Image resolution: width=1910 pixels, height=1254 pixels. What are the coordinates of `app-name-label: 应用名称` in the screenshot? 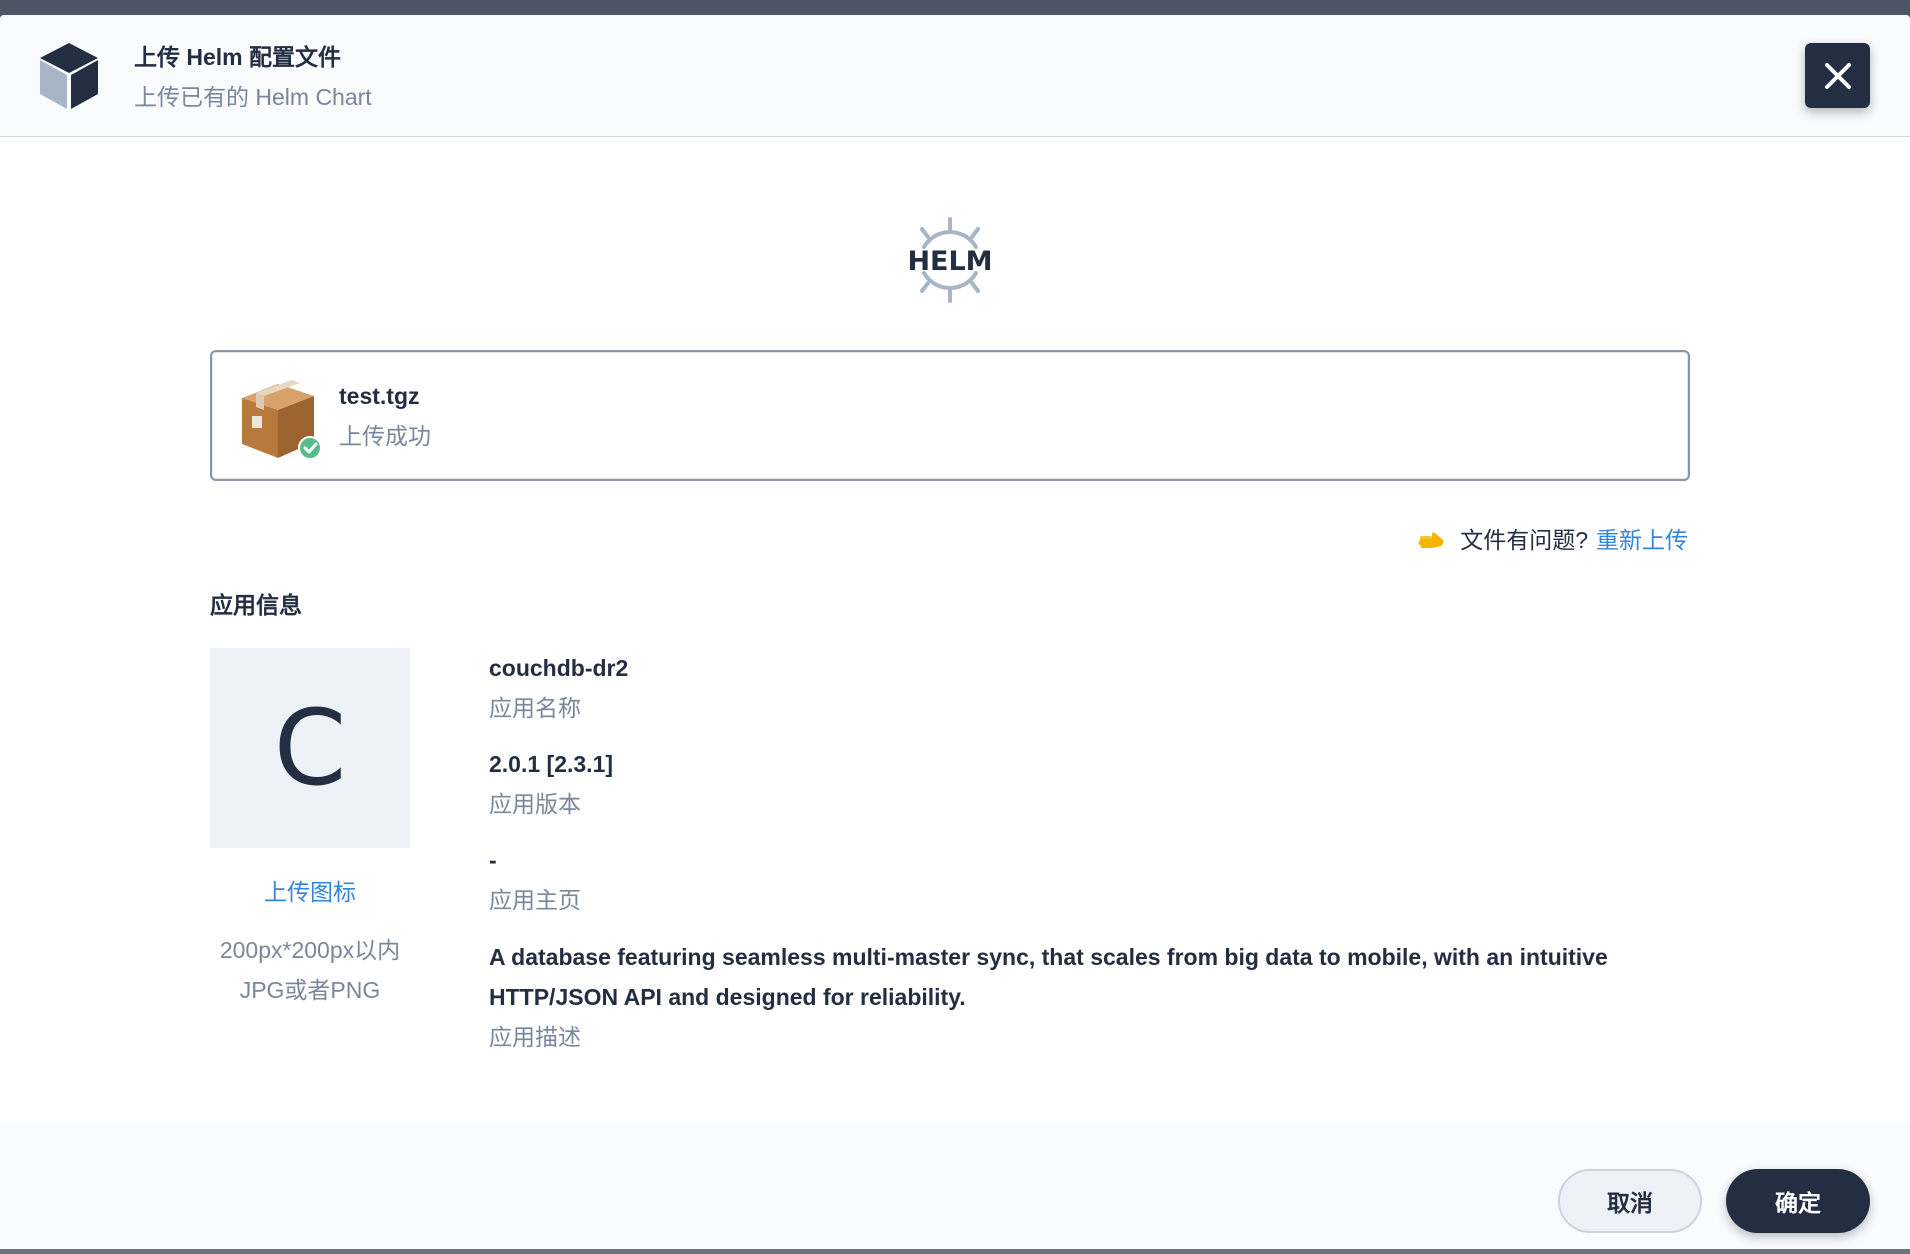 It's located at (535, 708).